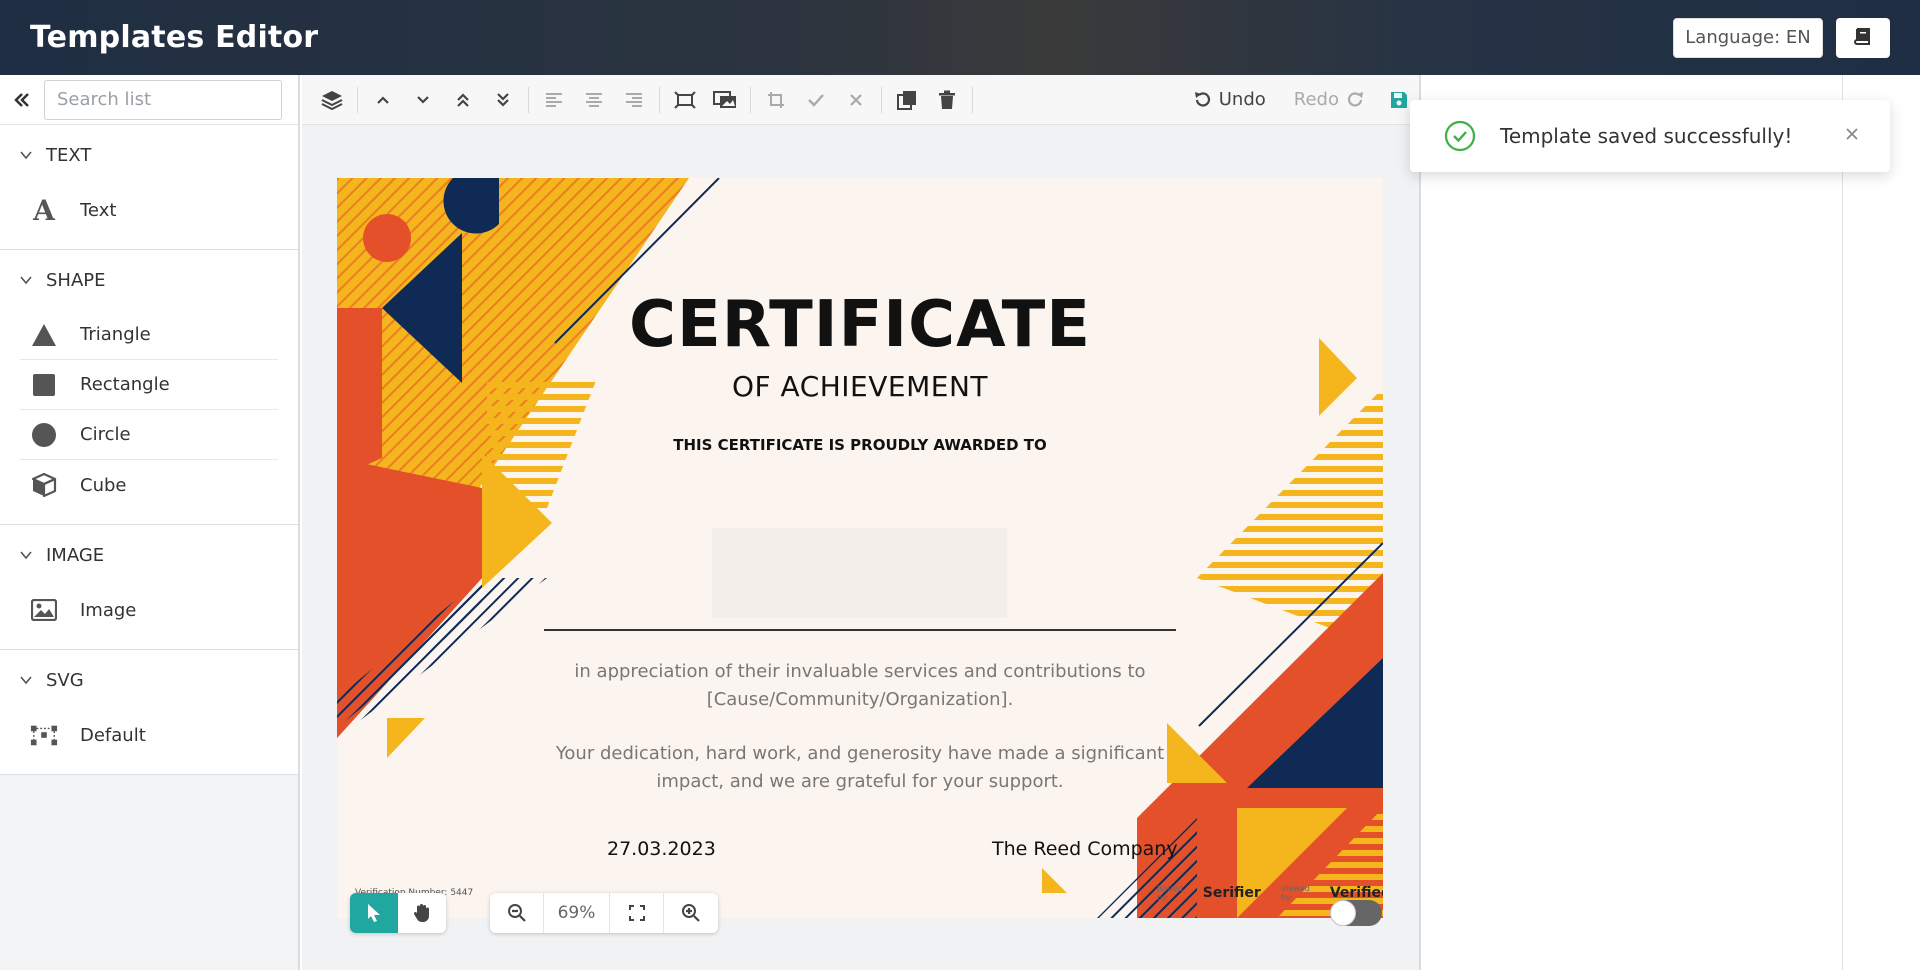 Image resolution: width=1920 pixels, height=970 pixels. I want to click on double-chevron-down-icon, so click(503, 99).